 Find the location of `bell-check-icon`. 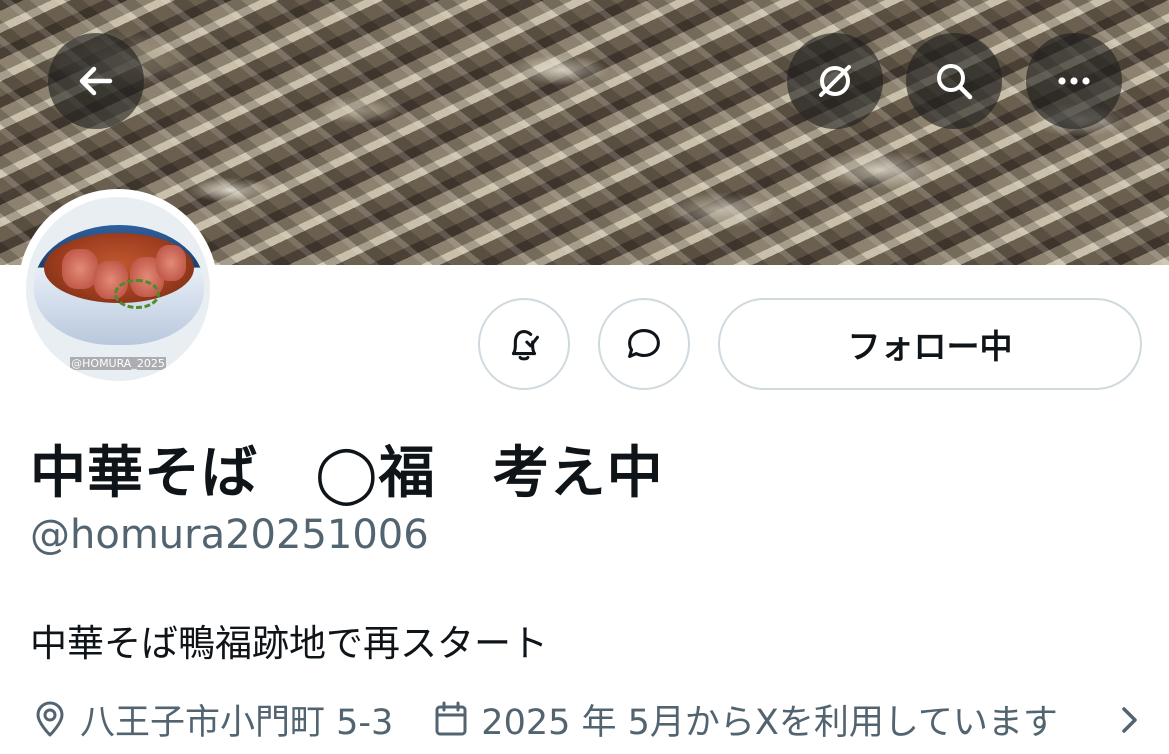

bell-check-icon is located at coordinates (525, 345).